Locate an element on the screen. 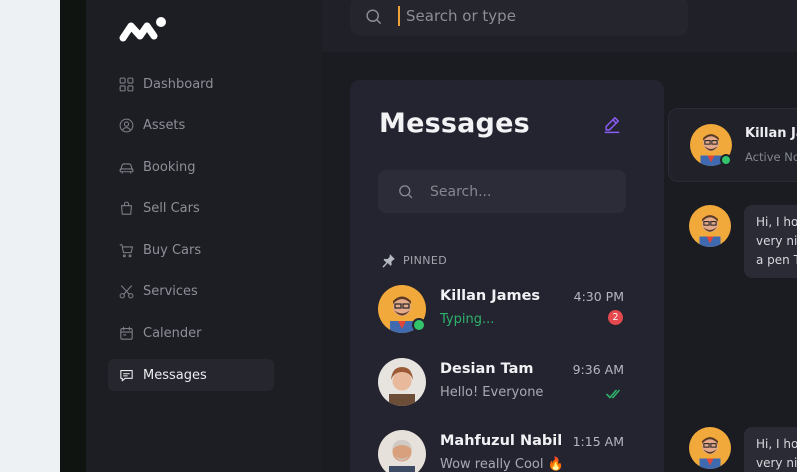 This screenshot has width=797, height=472. contact-name: Mahfuzul Nabil is located at coordinates (501, 441).